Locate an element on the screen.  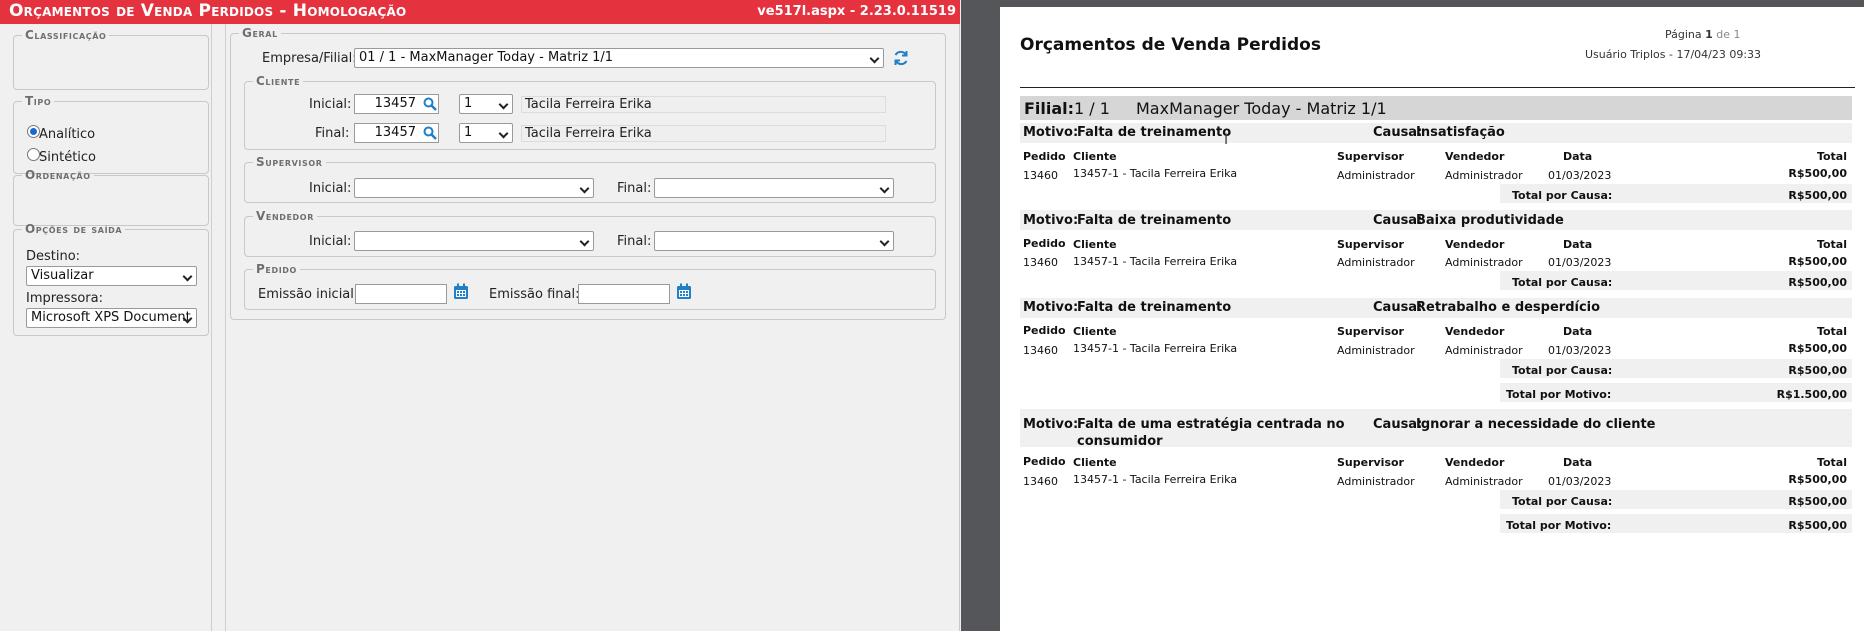
vendedor-final-select is located at coordinates (774, 241).